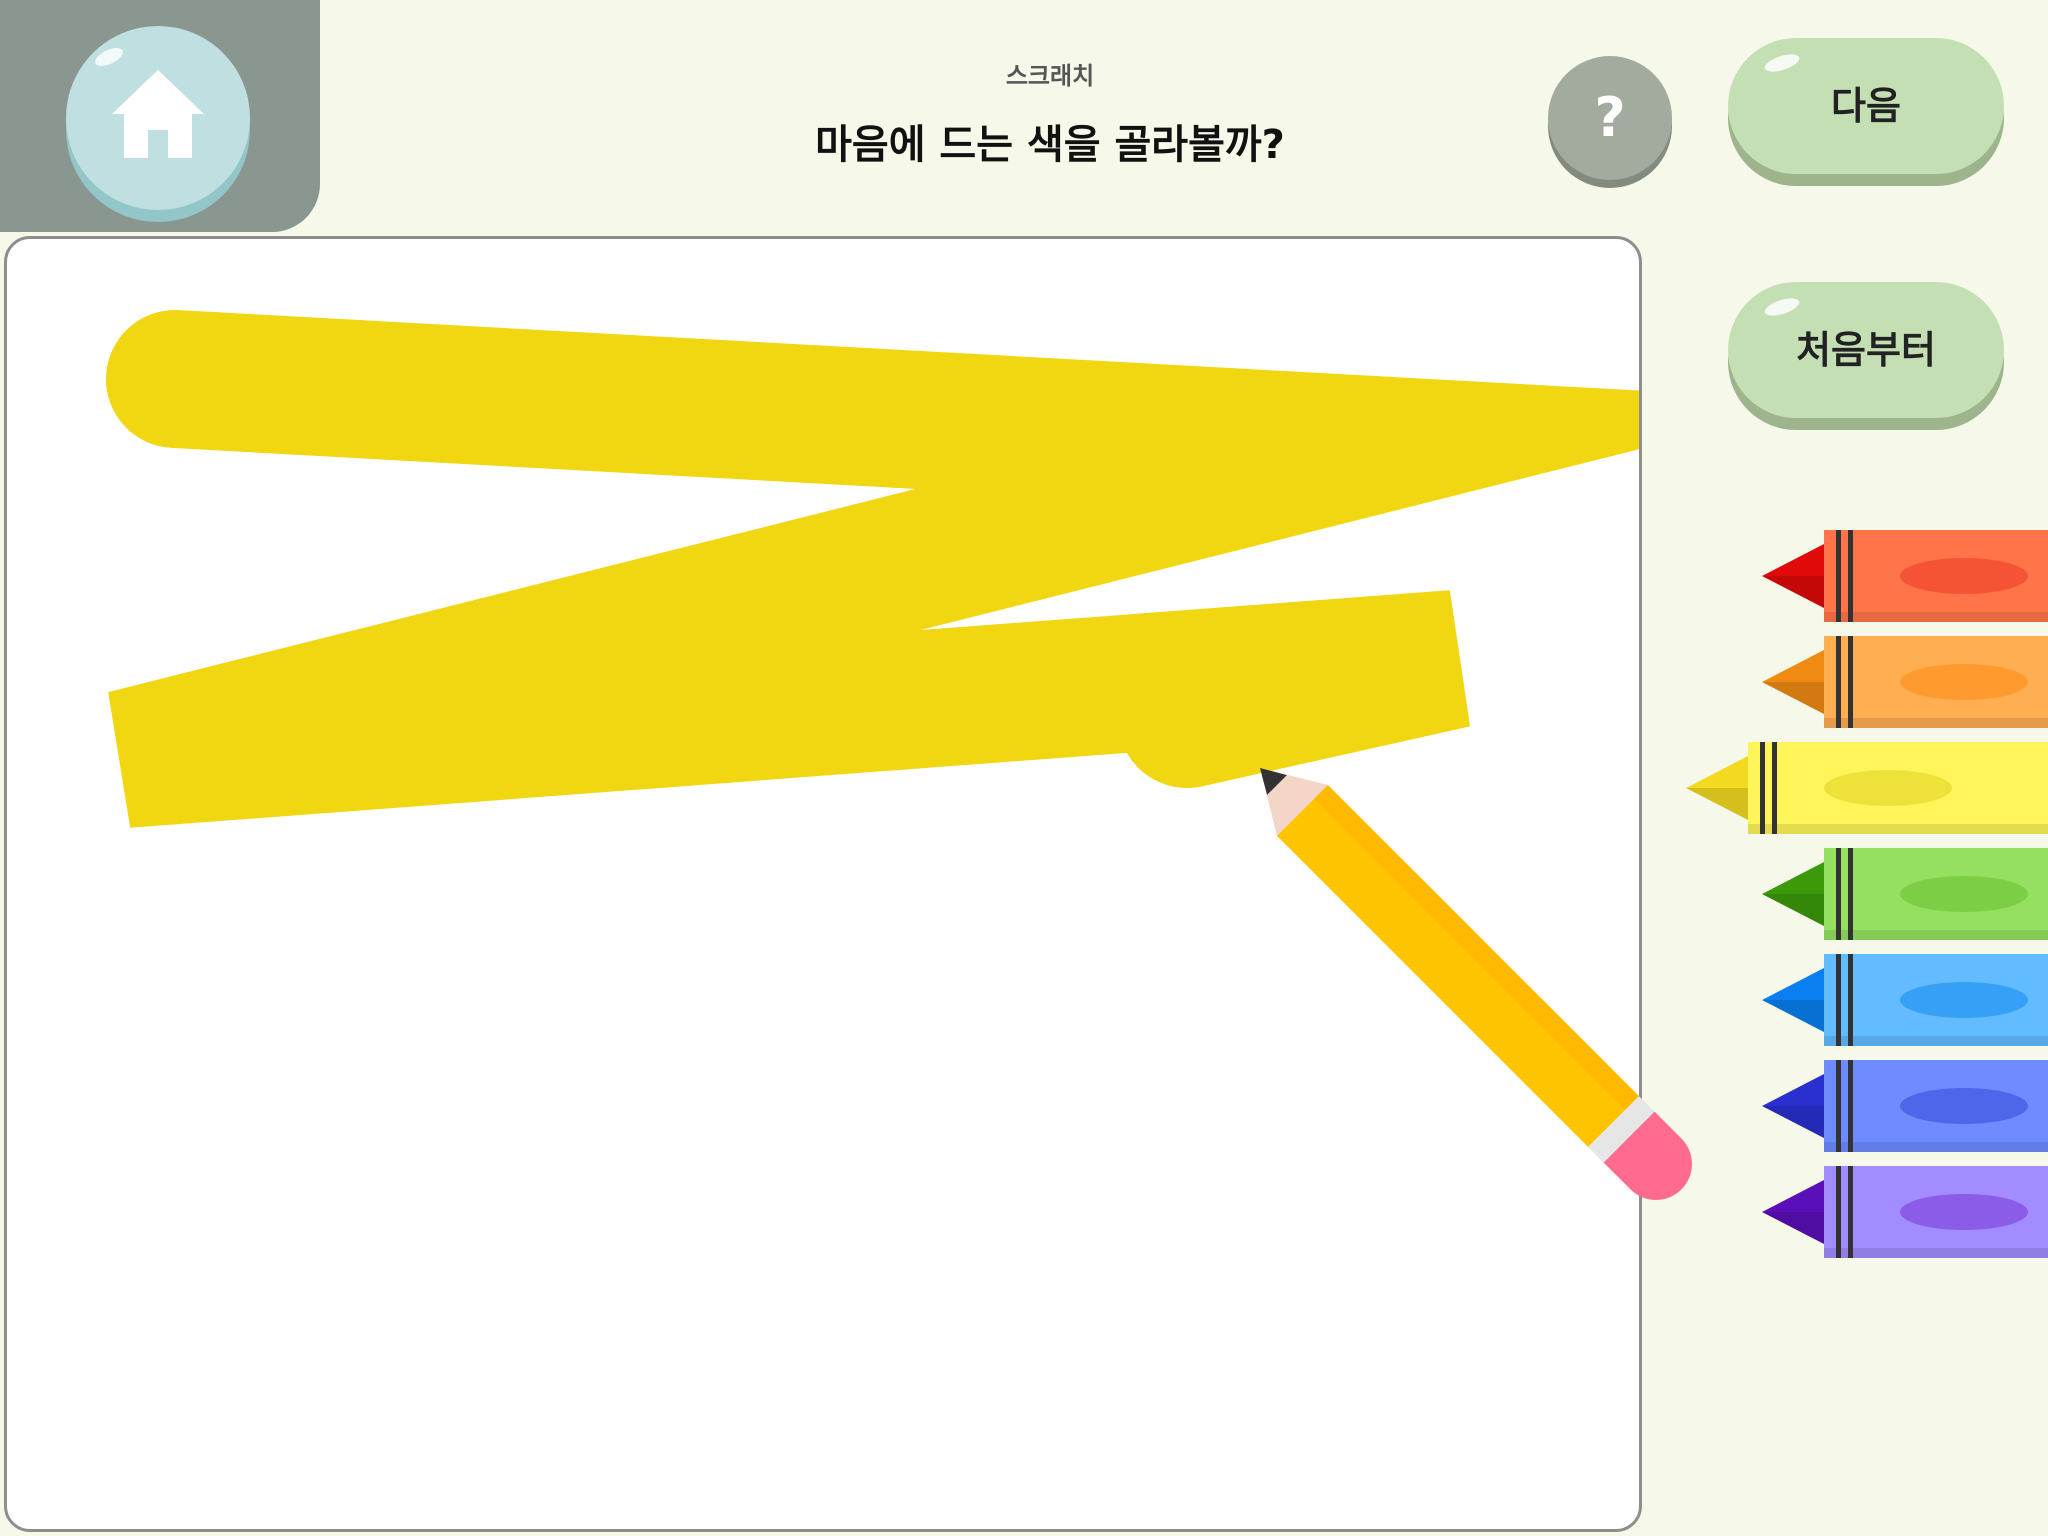  I want to click on crayon-blue, so click(1905, 1106).